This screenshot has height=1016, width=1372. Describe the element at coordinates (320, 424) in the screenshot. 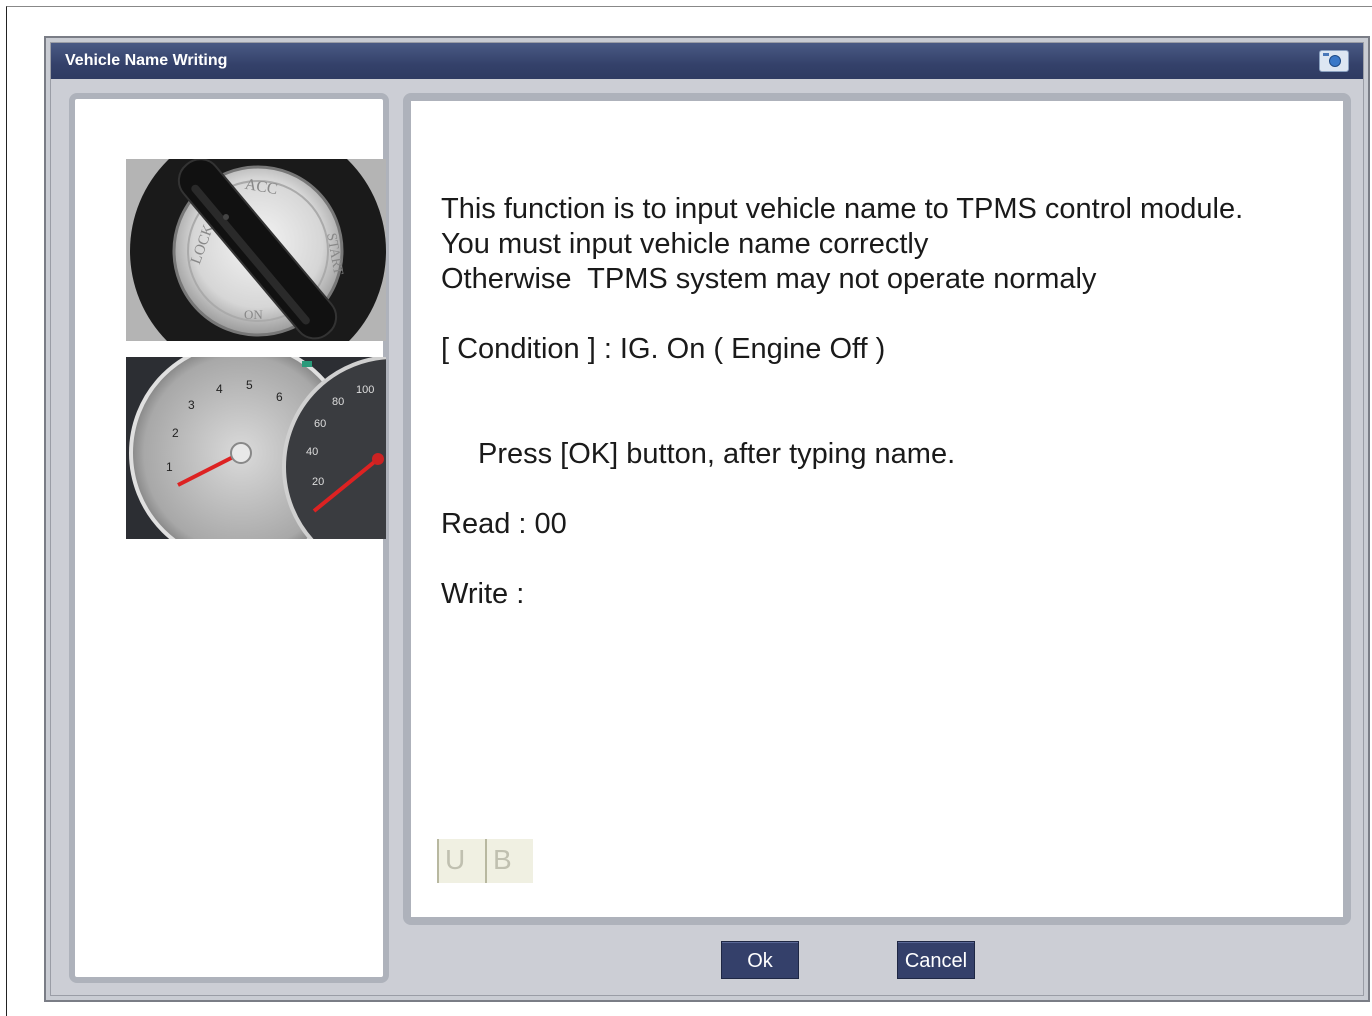

I see `speed-label-60: 60` at that location.